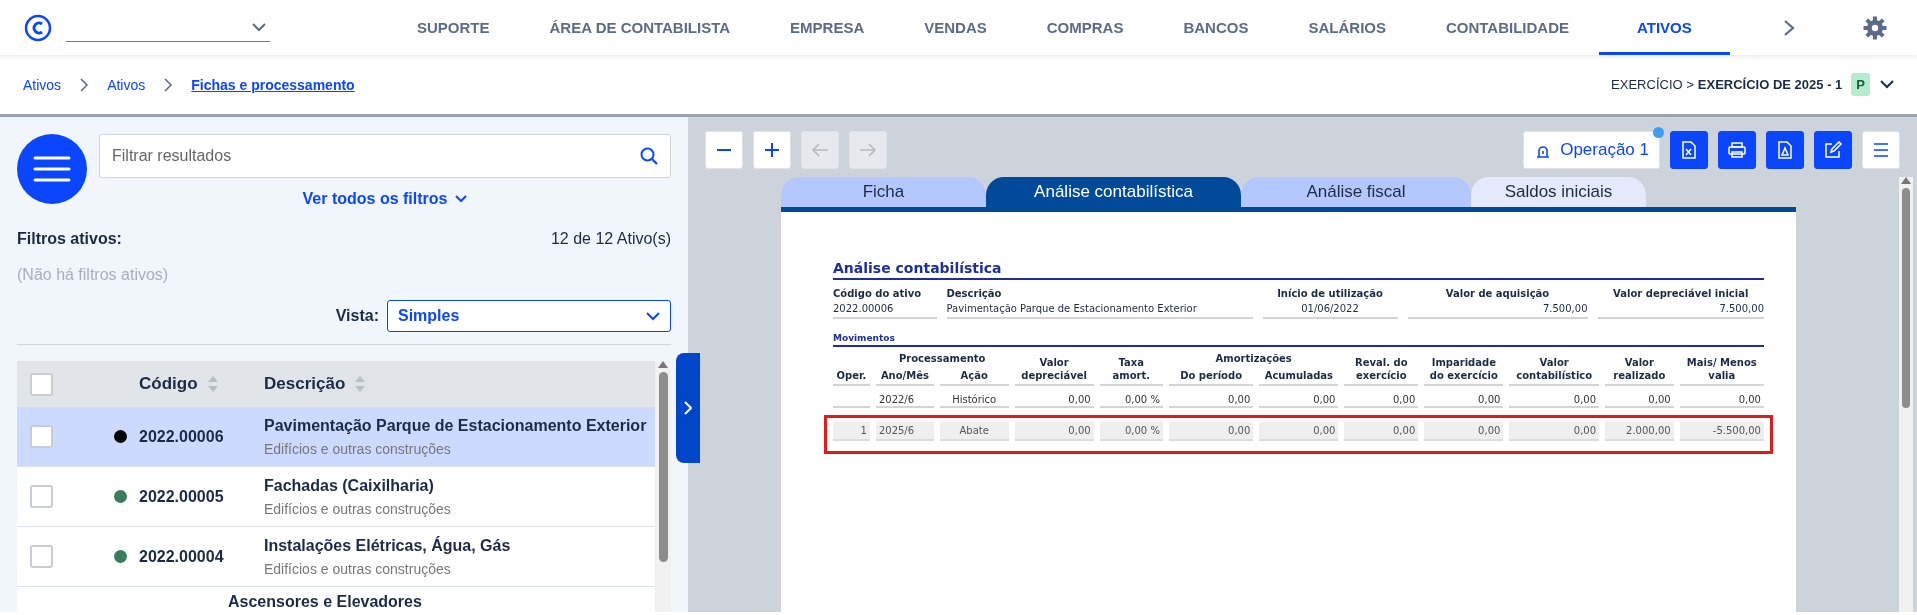  I want to click on field-label: Valor de aquisição, so click(1497, 293).